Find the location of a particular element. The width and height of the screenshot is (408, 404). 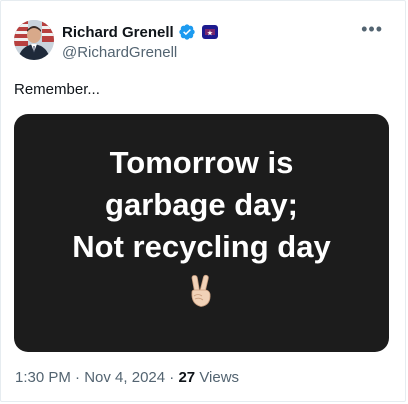

image-text-line-1: Tomorrow is is located at coordinates (201, 162).